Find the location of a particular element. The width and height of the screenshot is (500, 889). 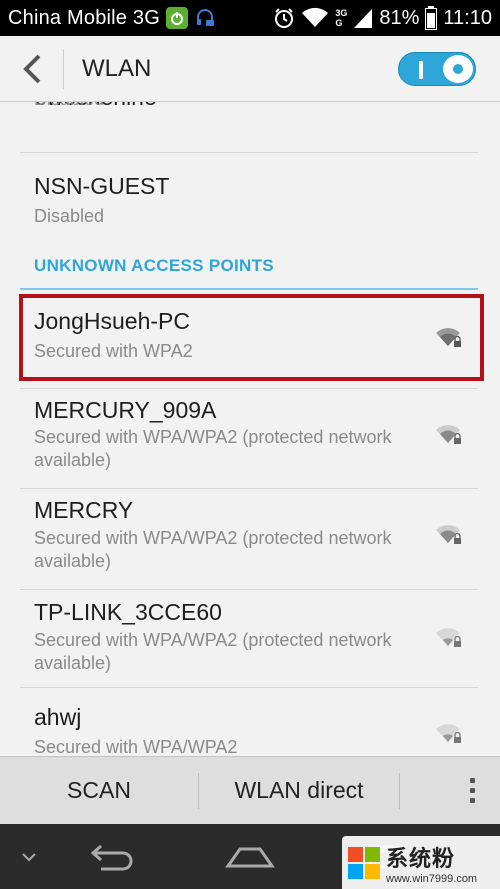

list-item: NSN-GUEST Disabled is located at coordinates (249, 193).